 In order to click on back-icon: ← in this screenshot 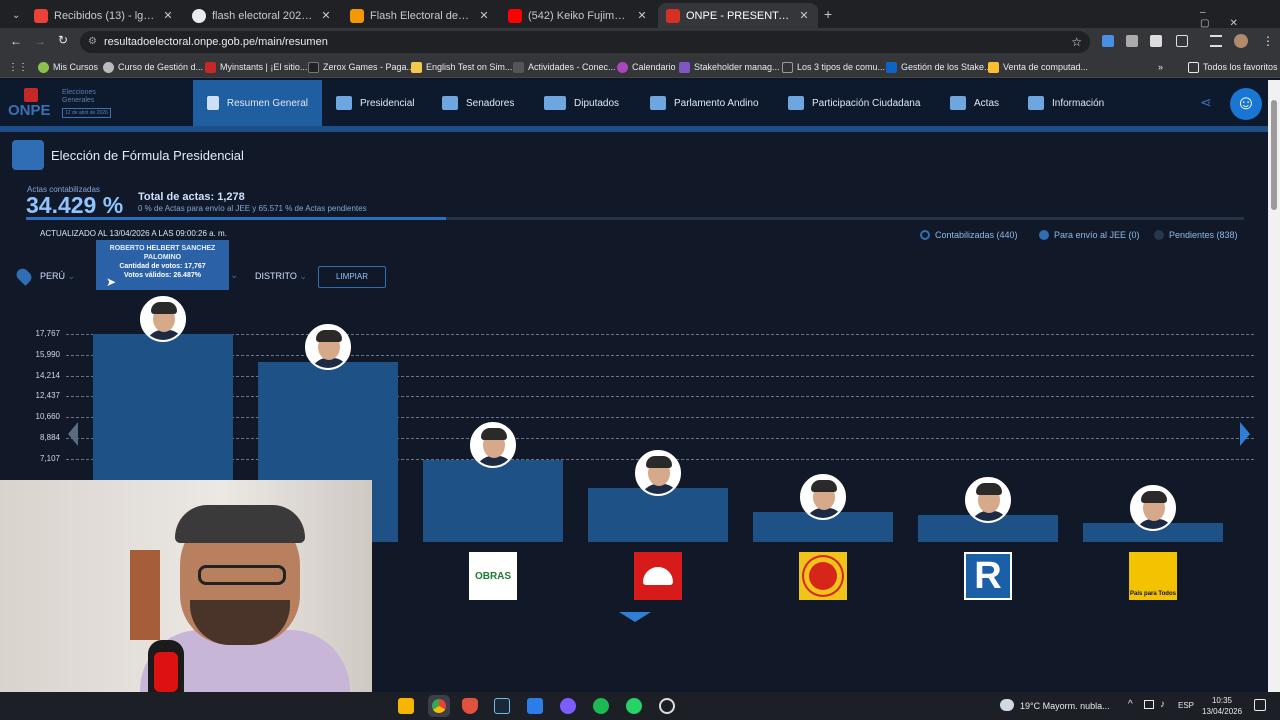, I will do `click(16, 41)`.